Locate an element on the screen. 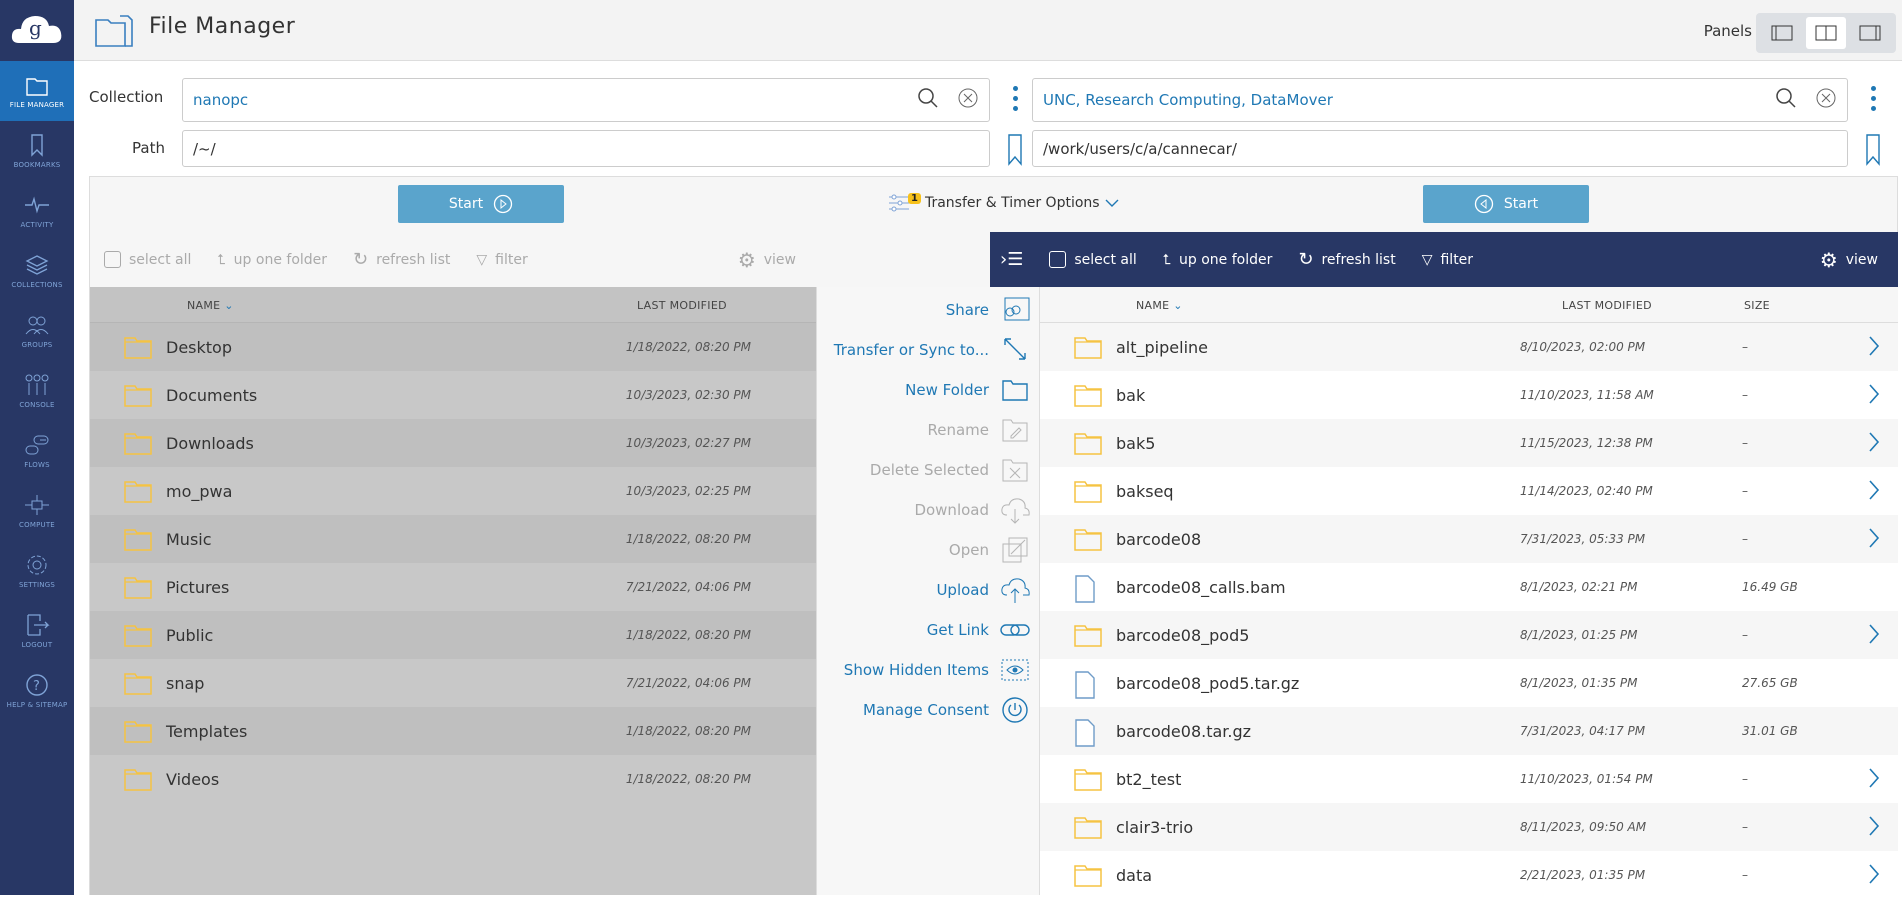  right-bookmark-icon is located at coordinates (1873, 152).